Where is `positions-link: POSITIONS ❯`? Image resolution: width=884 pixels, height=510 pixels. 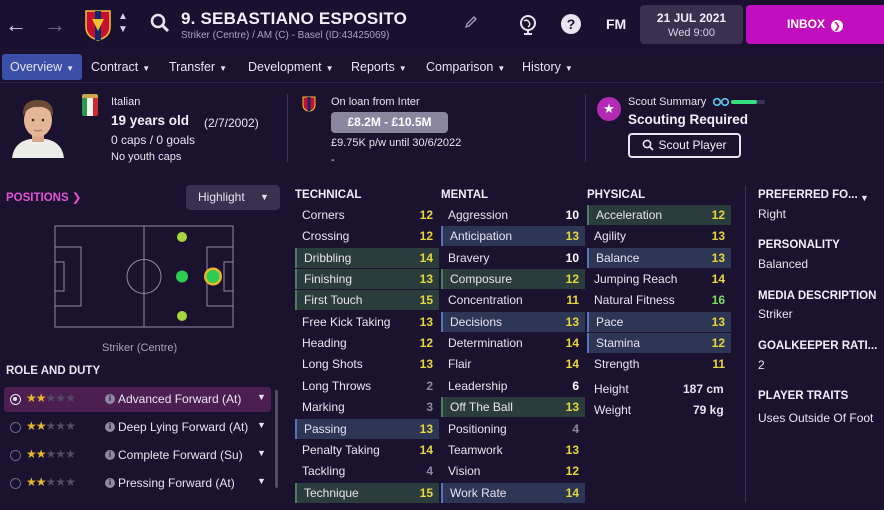
positions-link: POSITIONS ❯ is located at coordinates (43, 197).